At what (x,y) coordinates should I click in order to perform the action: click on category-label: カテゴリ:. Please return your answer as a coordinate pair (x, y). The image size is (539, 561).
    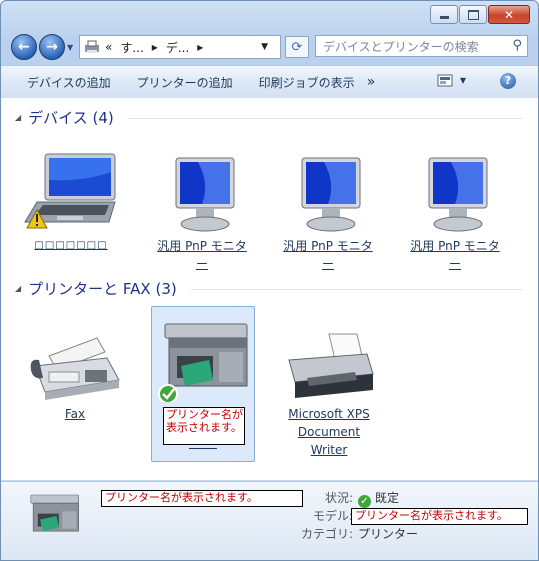
    Looking at the image, I should click on (326, 534).